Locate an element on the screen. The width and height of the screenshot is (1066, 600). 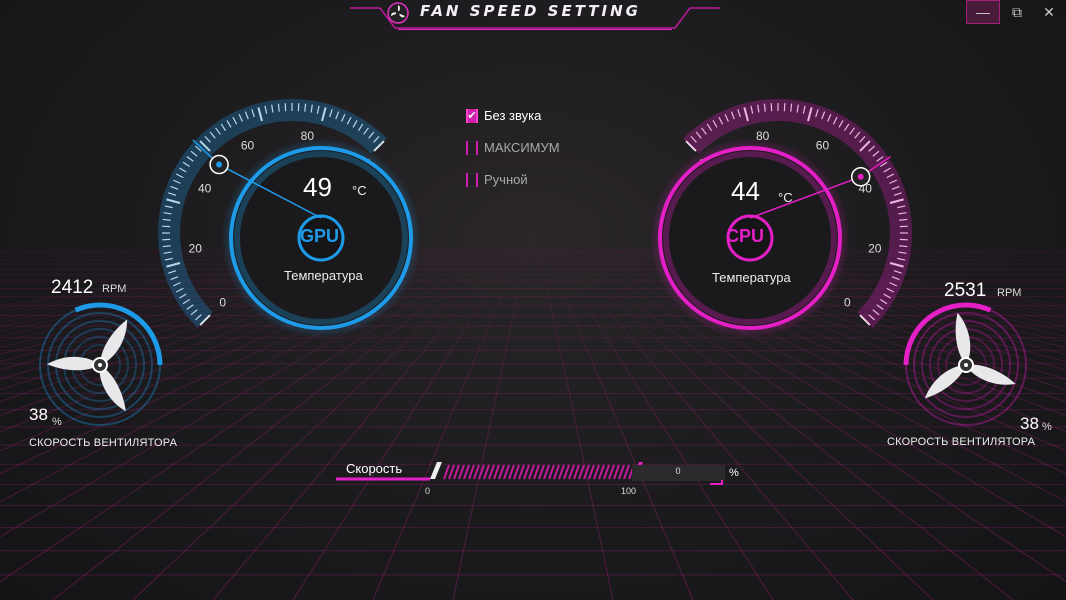
silent-checkbox: ✔ is located at coordinates (472, 115).